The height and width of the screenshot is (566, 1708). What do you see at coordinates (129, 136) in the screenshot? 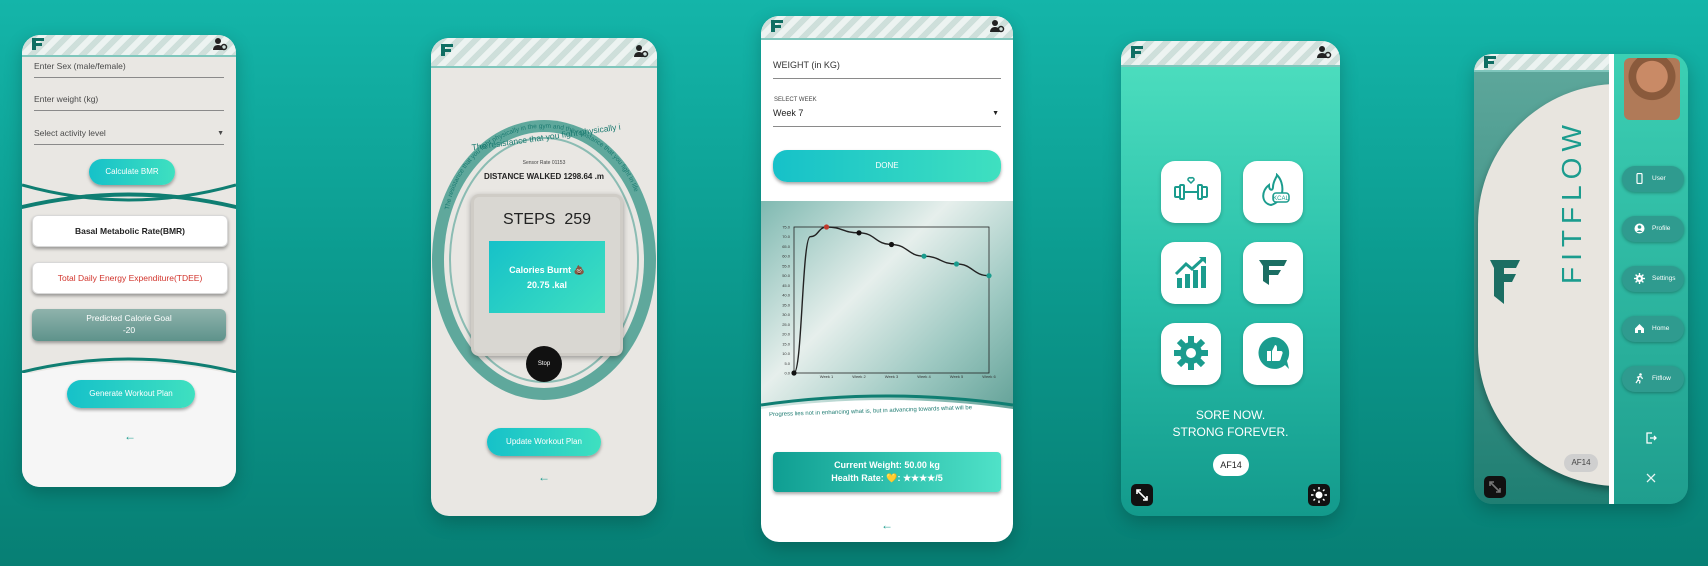
I see `activity-select: Select activity level ▼` at bounding box center [129, 136].